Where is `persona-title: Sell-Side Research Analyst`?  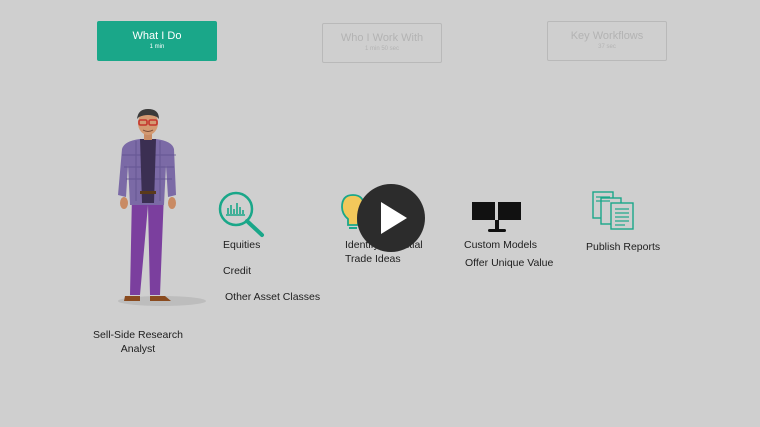
persona-title: Sell-Side Research Analyst is located at coordinates (138, 342).